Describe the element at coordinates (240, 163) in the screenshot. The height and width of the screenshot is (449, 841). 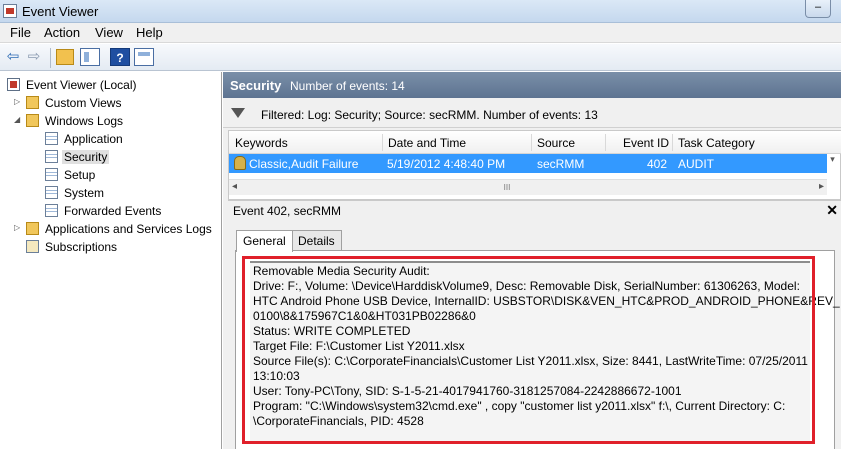
I see `lock-icon` at that location.